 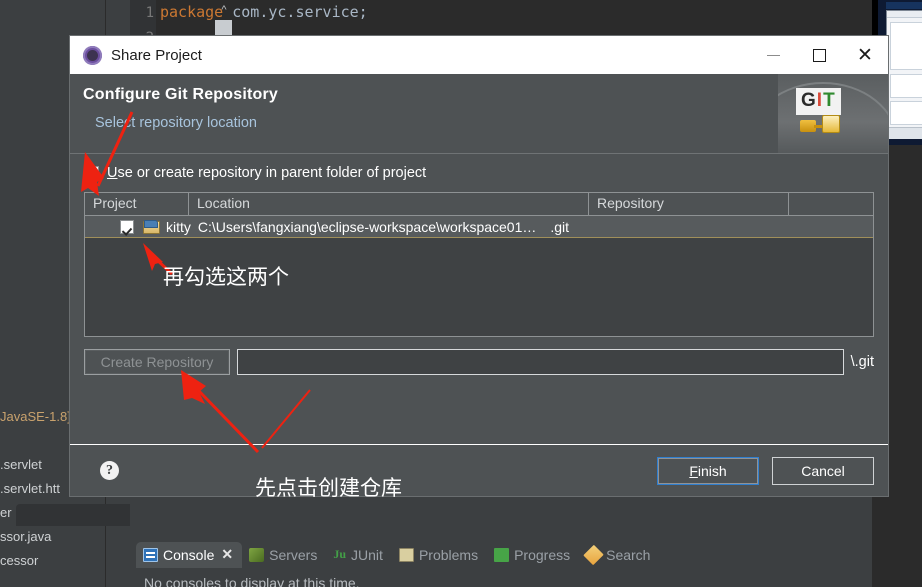 What do you see at coordinates (479, 55) in the screenshot?
I see `dialog-titlebar: Share Project ✕` at bounding box center [479, 55].